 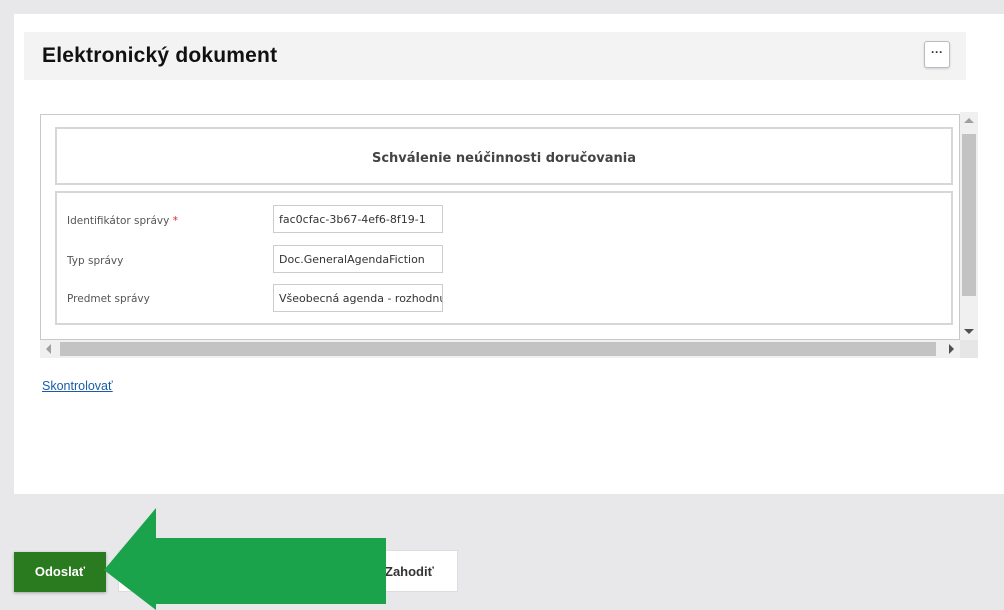 I want to click on horizontal-scroll-thumb, so click(x=498, y=349).